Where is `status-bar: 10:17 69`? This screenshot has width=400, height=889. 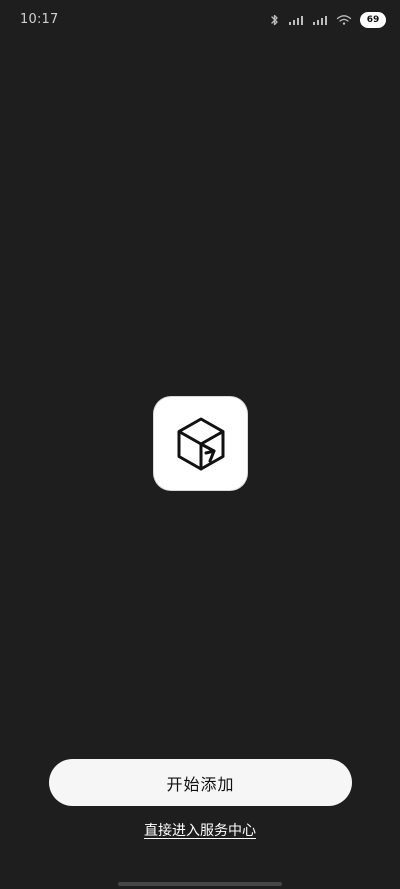
status-bar: 10:17 69 is located at coordinates (200, 20).